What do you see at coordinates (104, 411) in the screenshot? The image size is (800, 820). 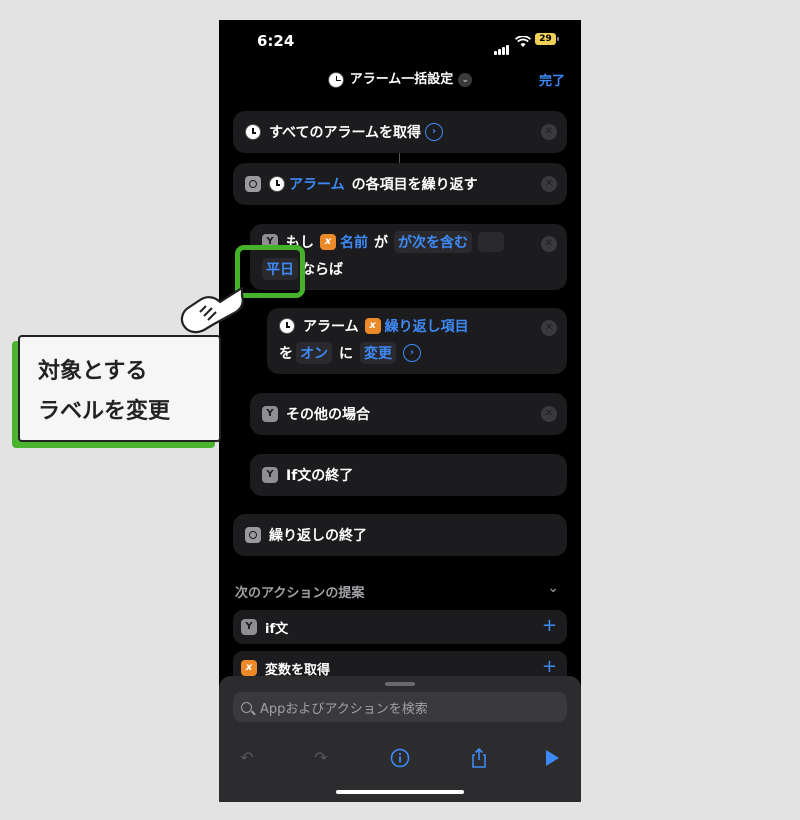 I see `annotation-line-2: ラベルを変更` at bounding box center [104, 411].